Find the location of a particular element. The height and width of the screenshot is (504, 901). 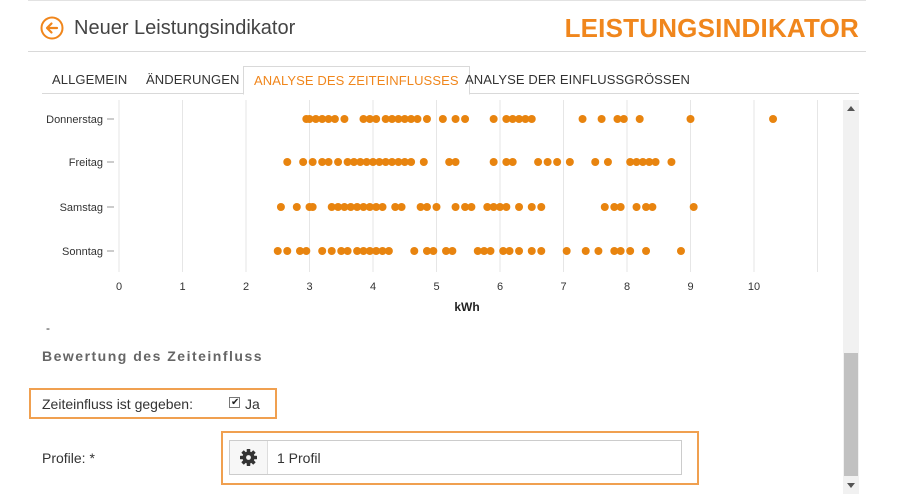

tab-analyse-einflussgroessen: ANALYSE DER EINFLUSSGRÖSSEN is located at coordinates (577, 79).